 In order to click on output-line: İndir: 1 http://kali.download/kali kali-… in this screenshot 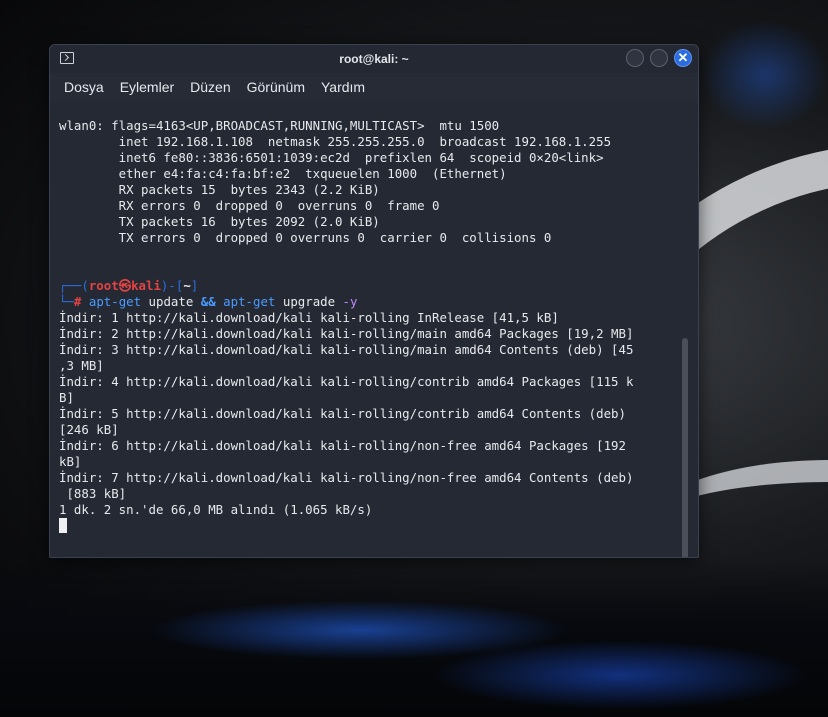, I will do `click(309, 317)`.